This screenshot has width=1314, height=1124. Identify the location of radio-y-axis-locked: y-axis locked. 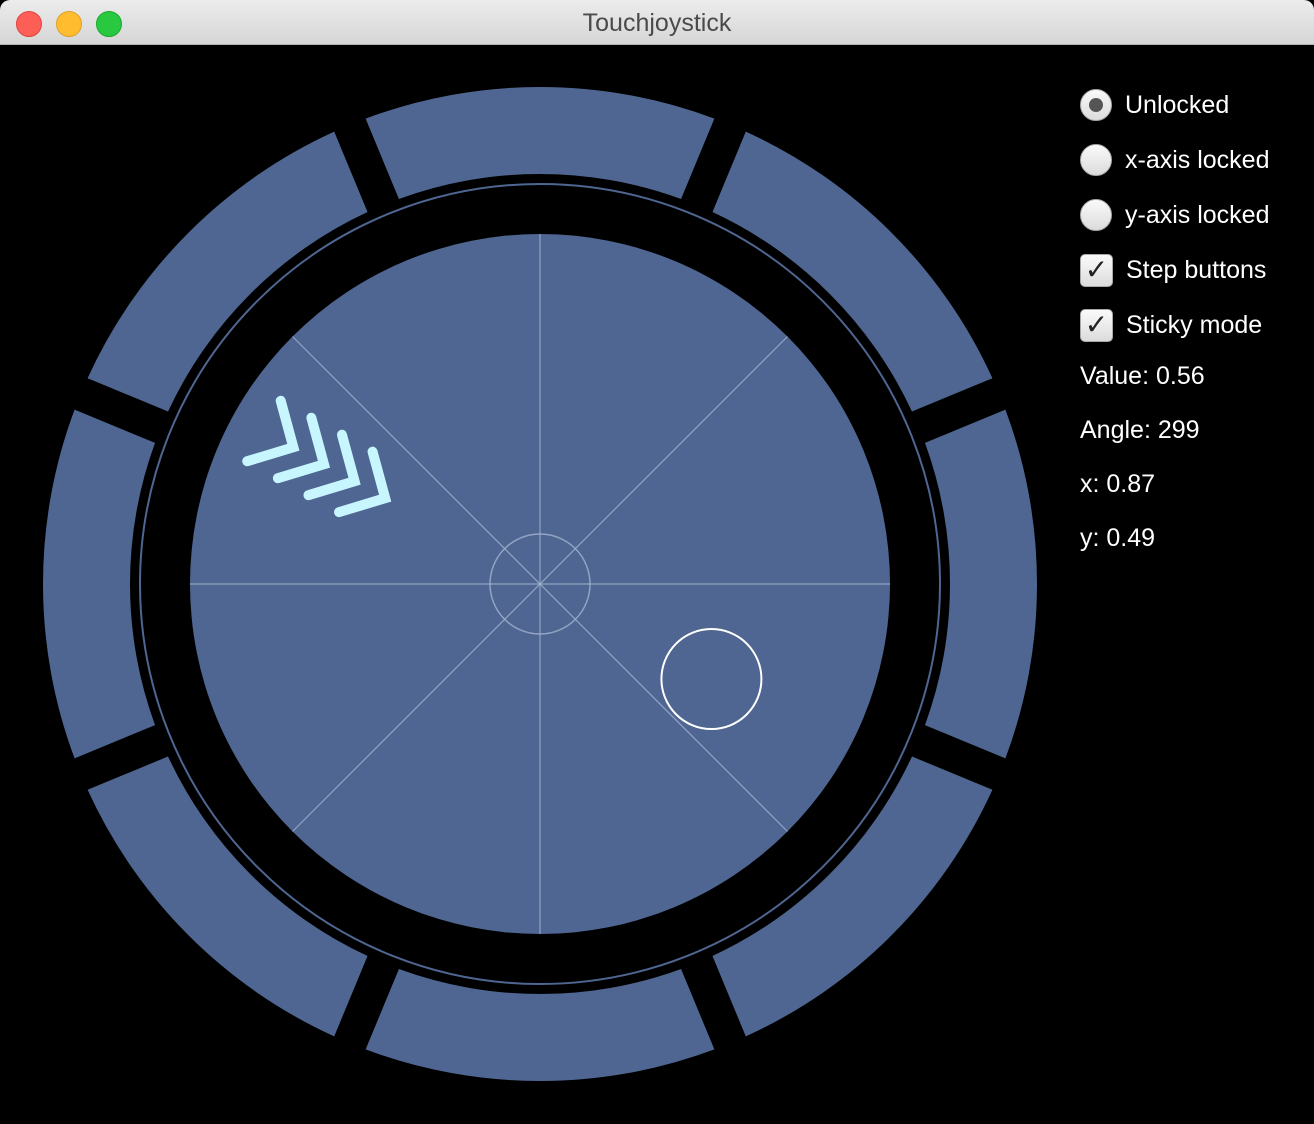
(1175, 215).